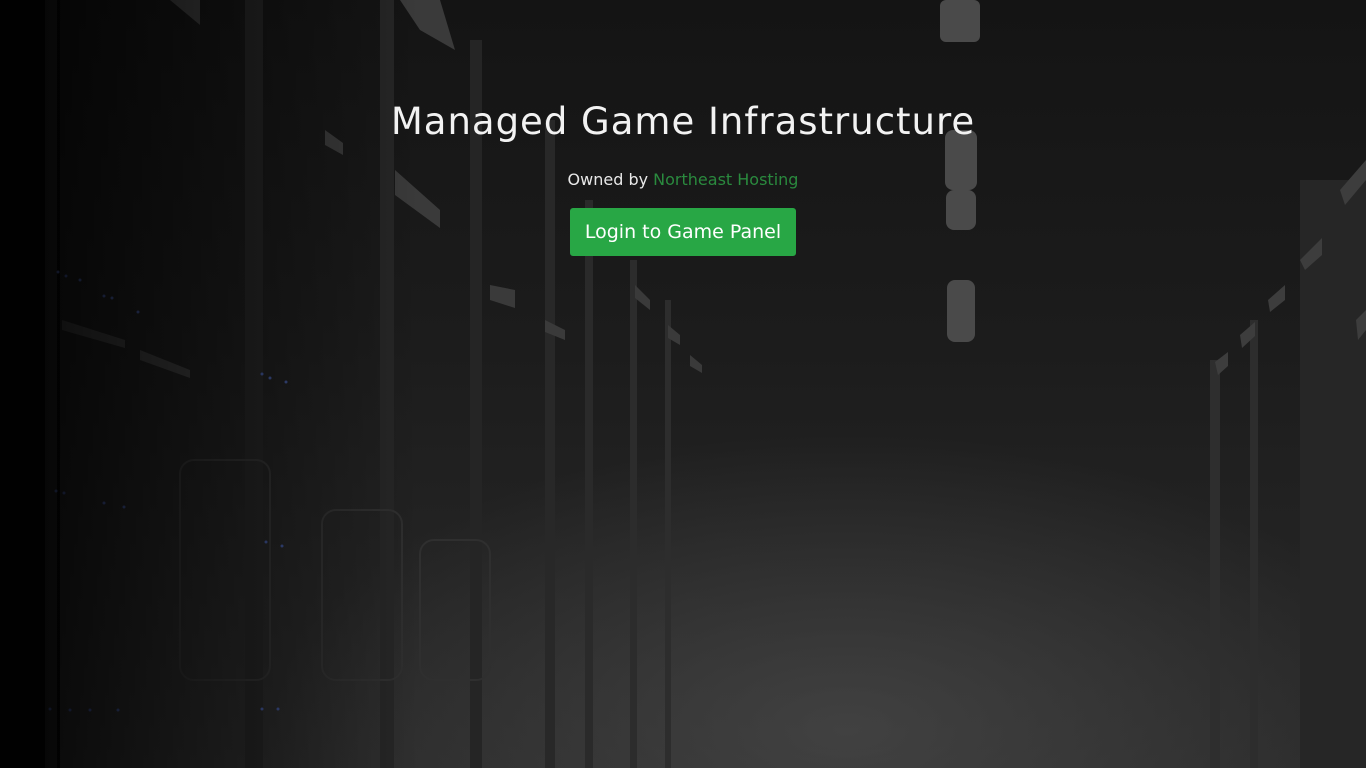 This screenshot has height=768, width=1366. I want to click on owner-link: Northeast Hosting, so click(725, 179).